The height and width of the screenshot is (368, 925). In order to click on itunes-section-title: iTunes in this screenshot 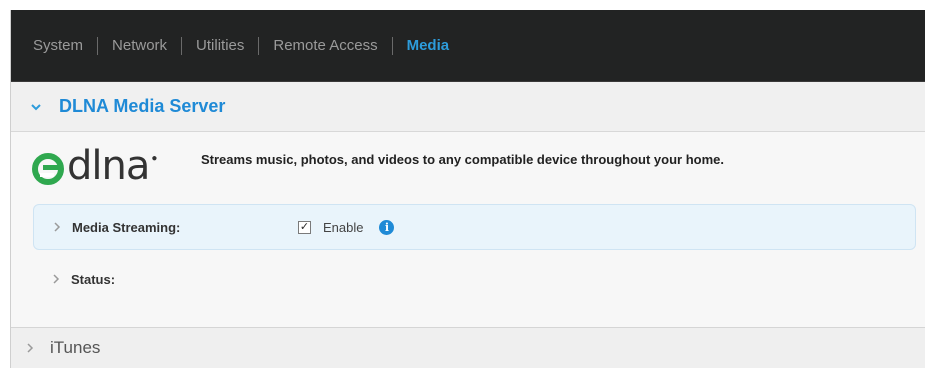, I will do `click(75, 347)`.